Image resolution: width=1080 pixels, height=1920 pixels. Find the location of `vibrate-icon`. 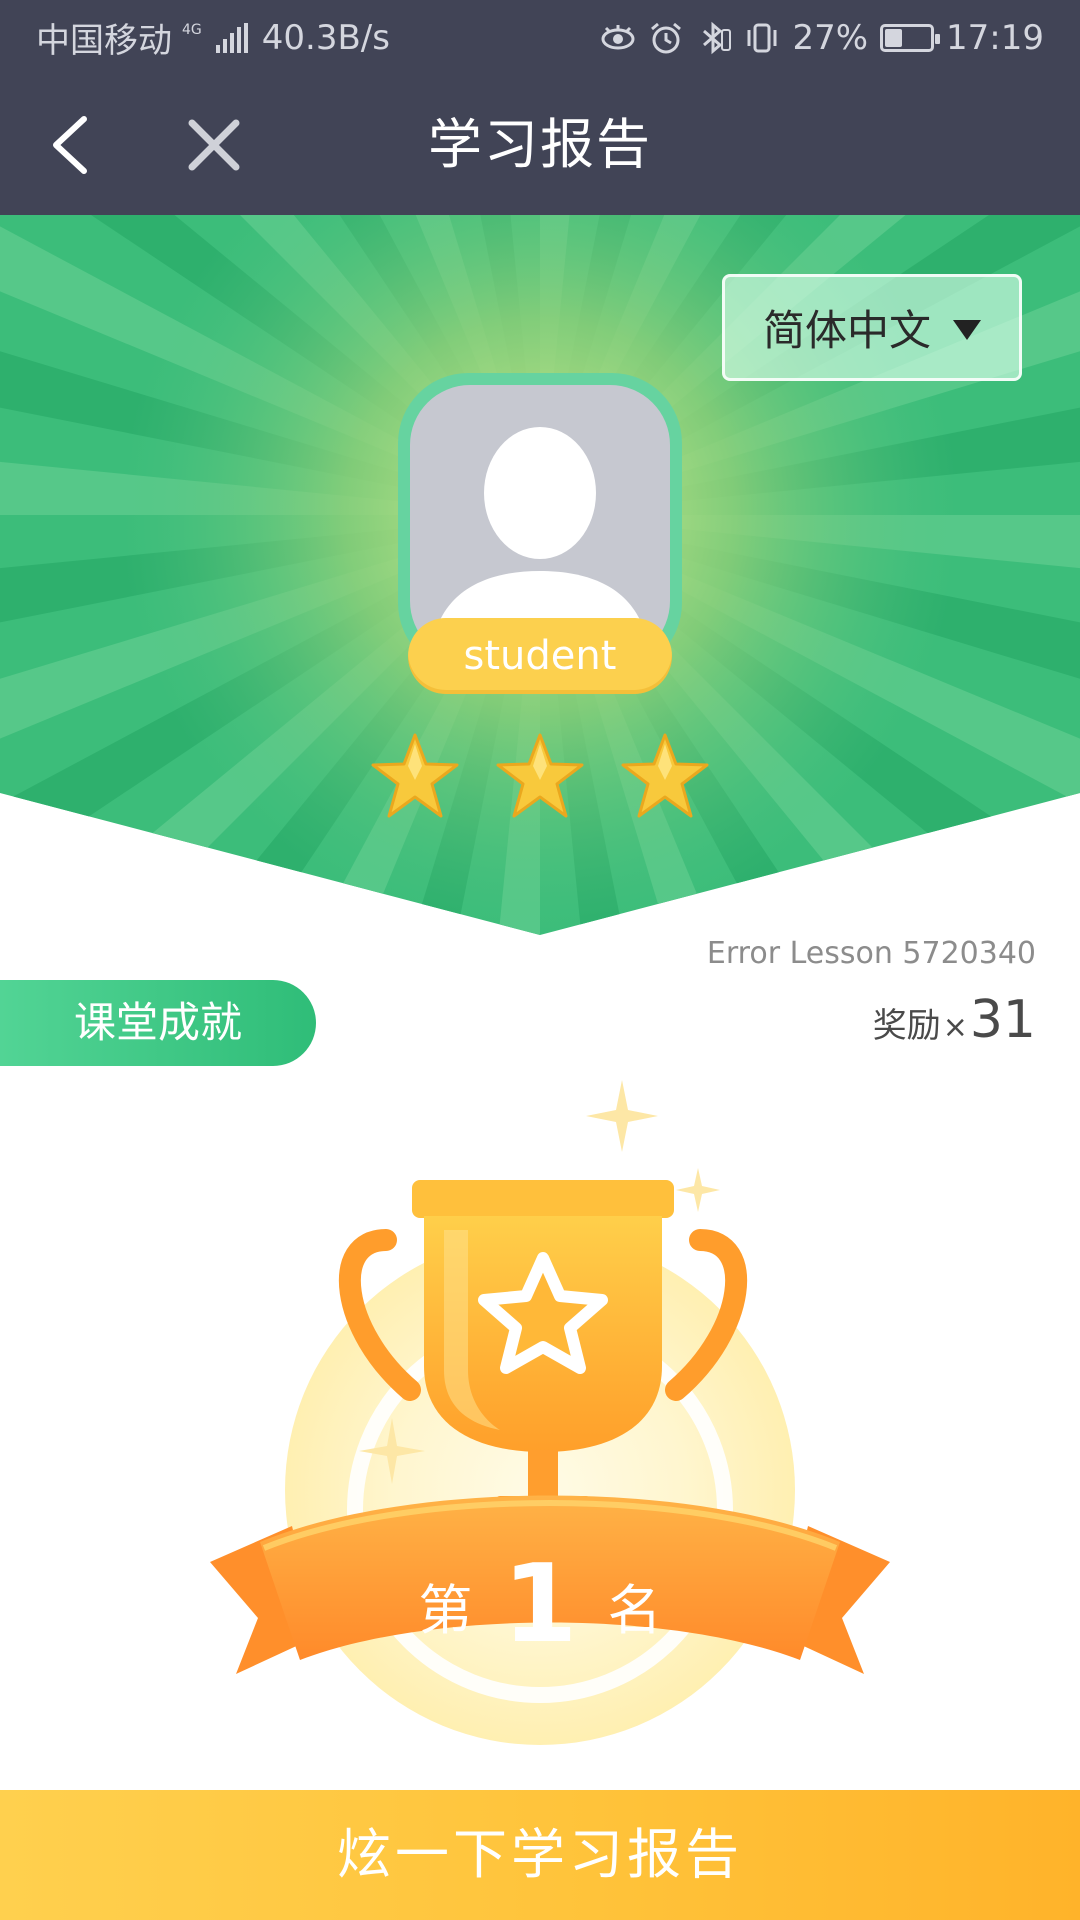

vibrate-icon is located at coordinates (762, 37).